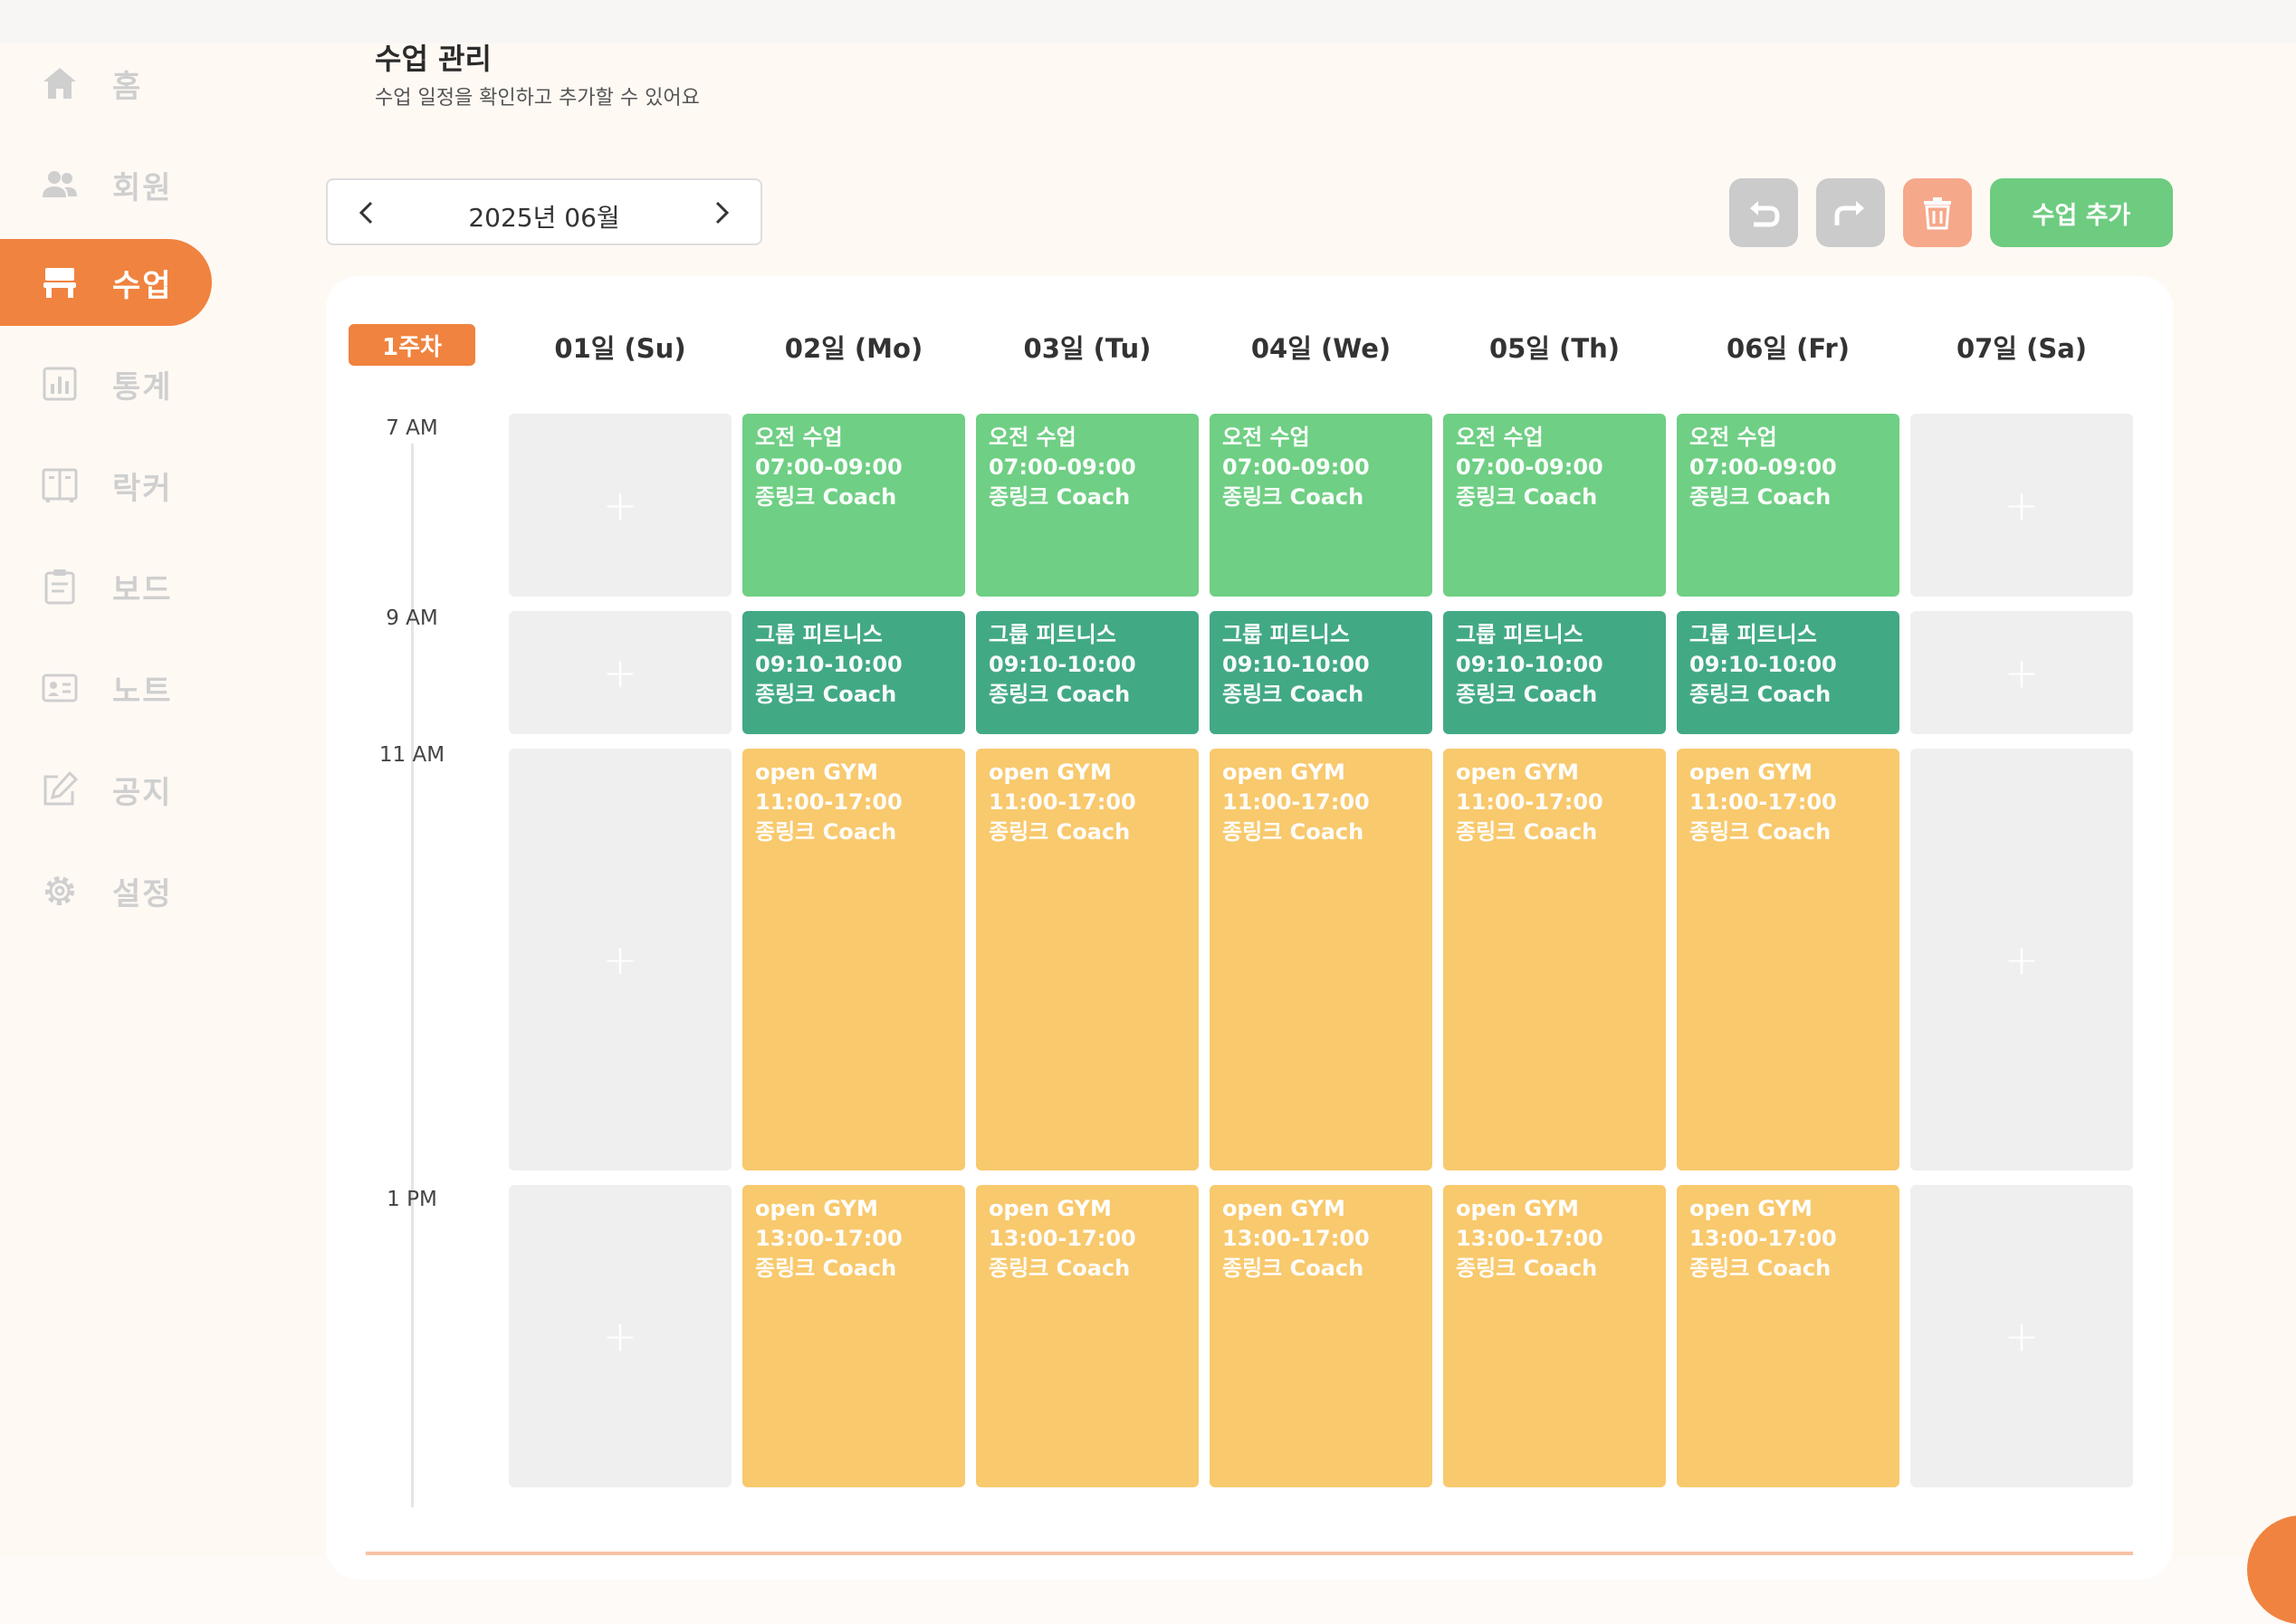  I want to click on redo-icon, so click(1849, 213).